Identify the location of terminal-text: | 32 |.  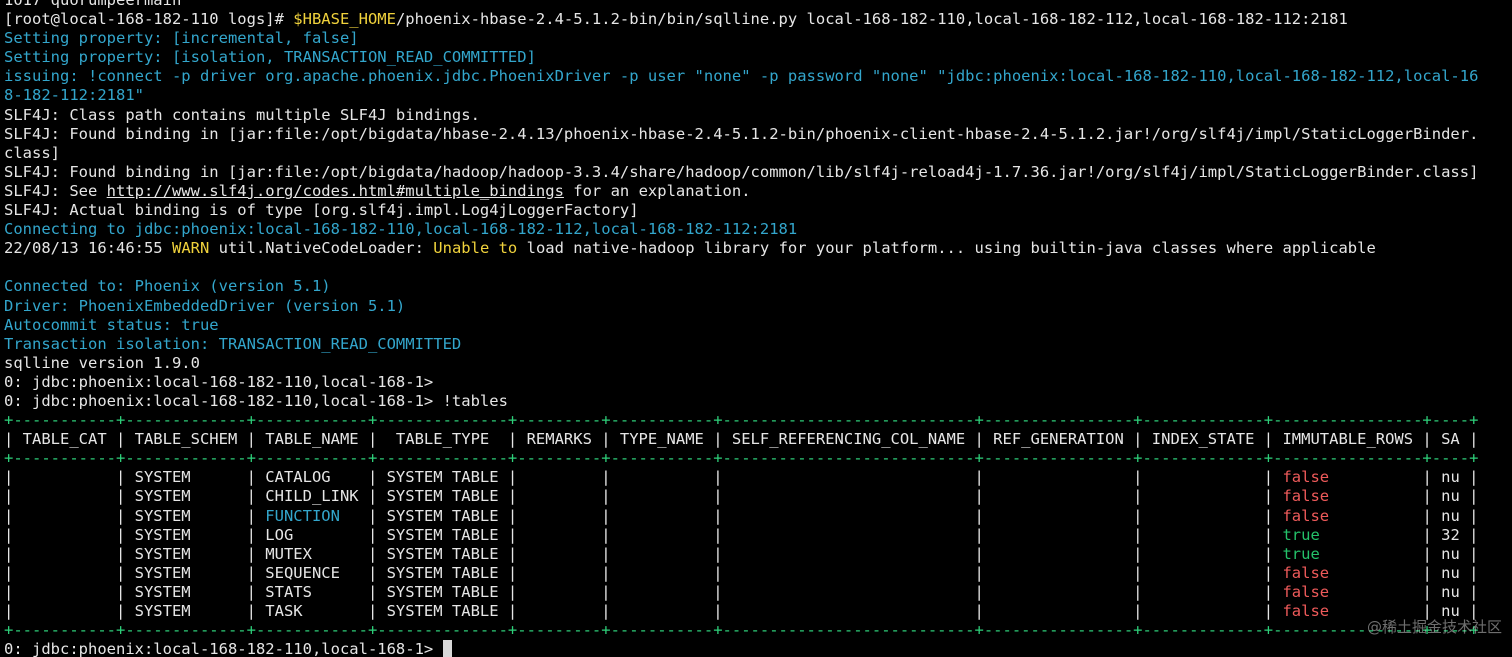
(1399, 534).